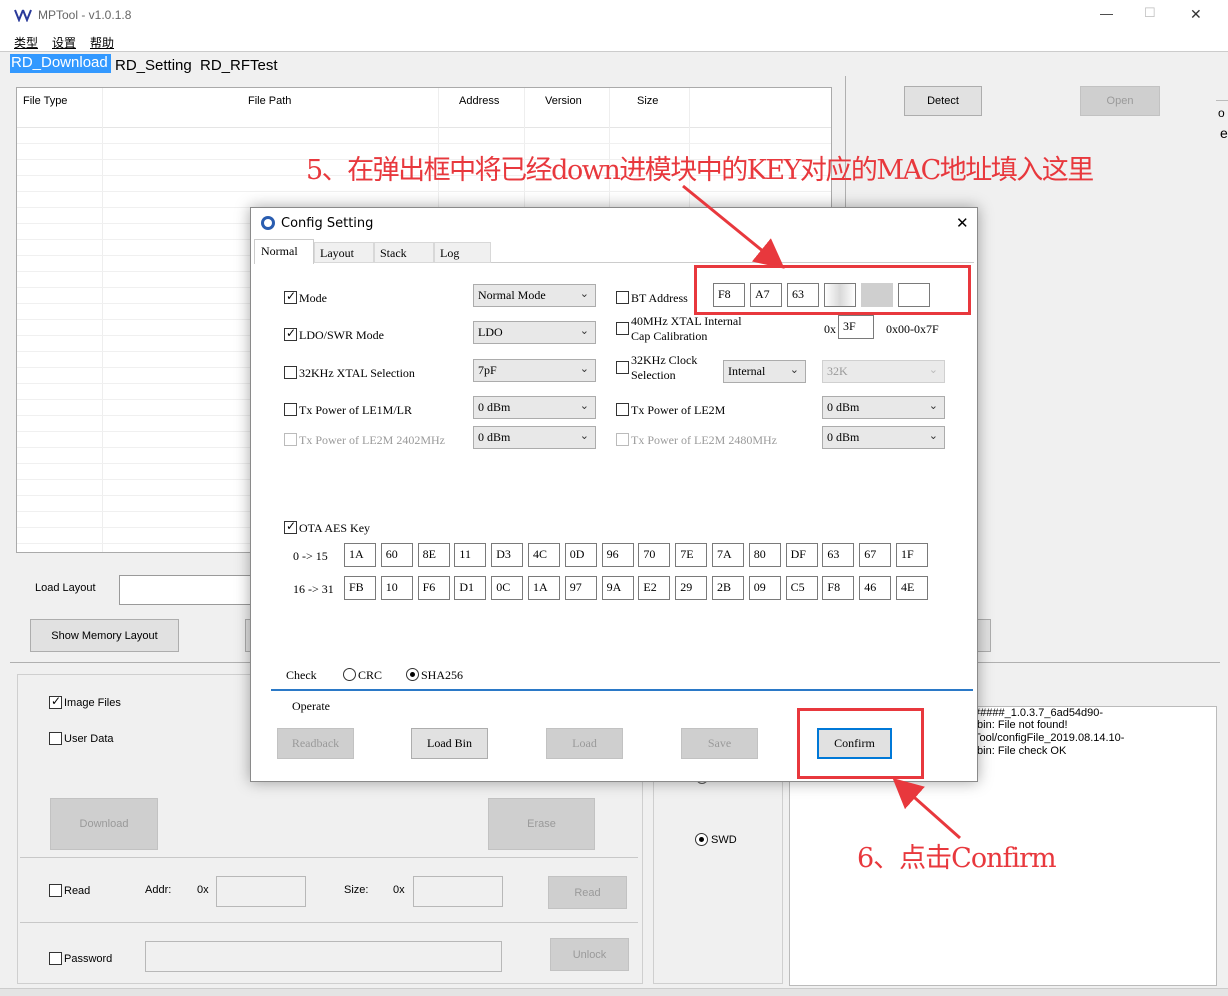 The height and width of the screenshot is (996, 1228). What do you see at coordinates (933, 436) in the screenshot?
I see `chevron-down-icon: ⌄` at bounding box center [933, 436].